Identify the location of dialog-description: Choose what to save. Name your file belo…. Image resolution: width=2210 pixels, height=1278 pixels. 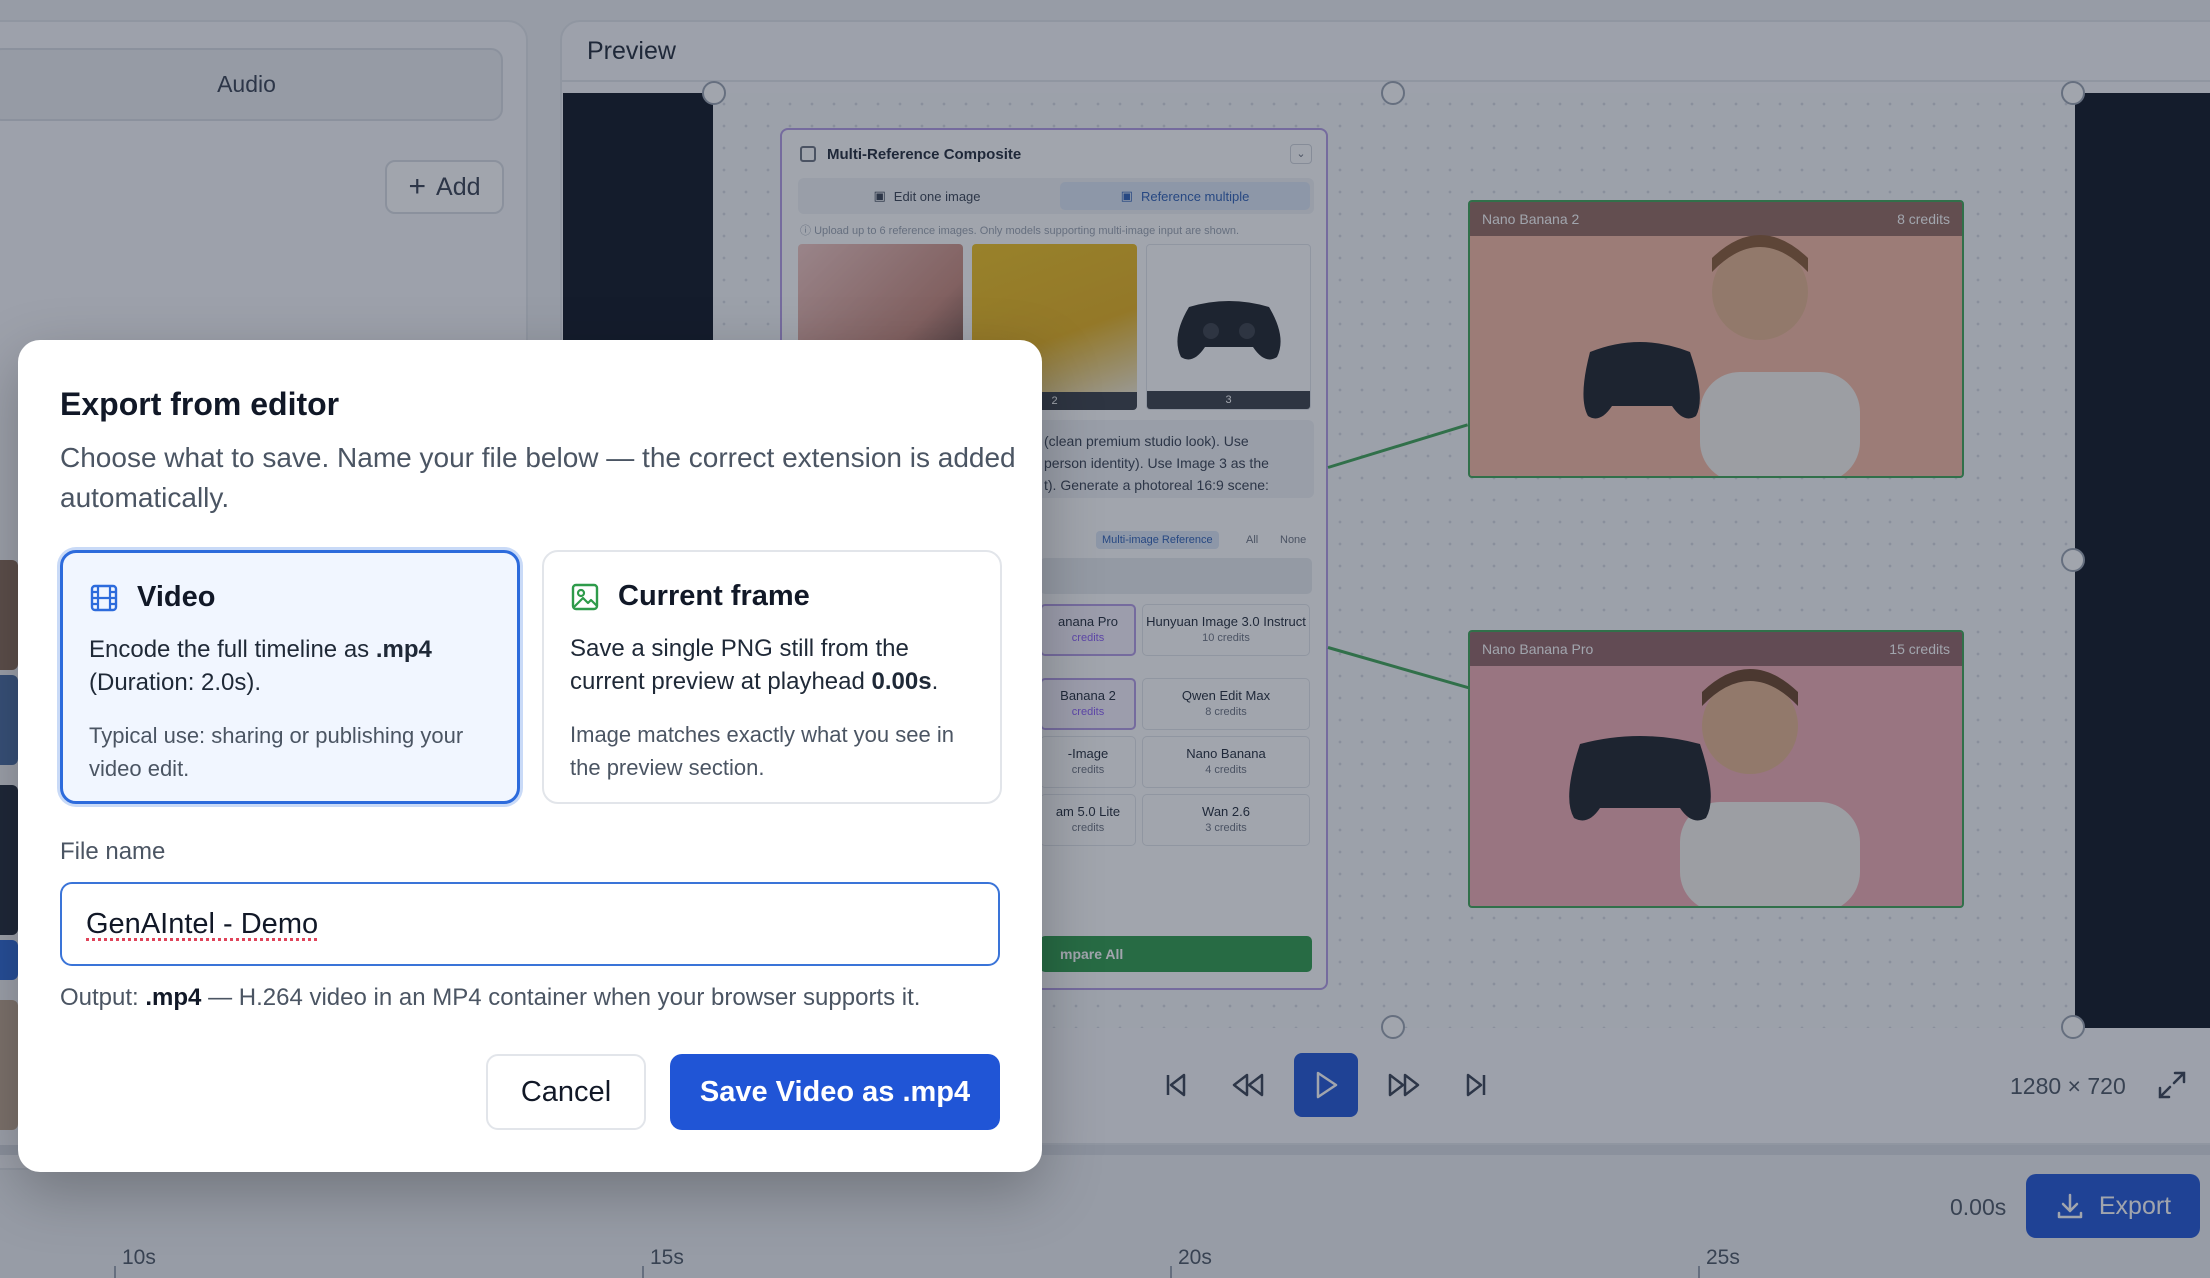
(538, 477).